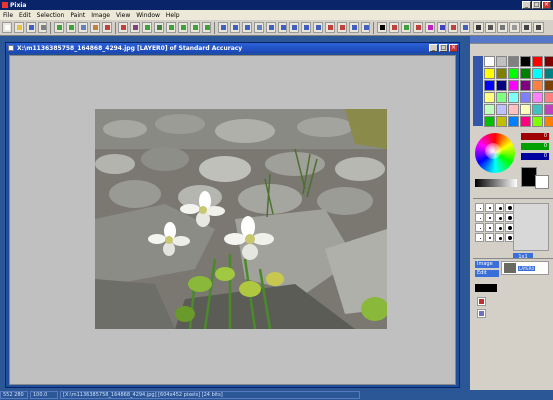 The width and height of the screenshot is (553, 400). What do you see at coordinates (525, 268) in the screenshot?
I see `layer-row: LAYER0` at bounding box center [525, 268].